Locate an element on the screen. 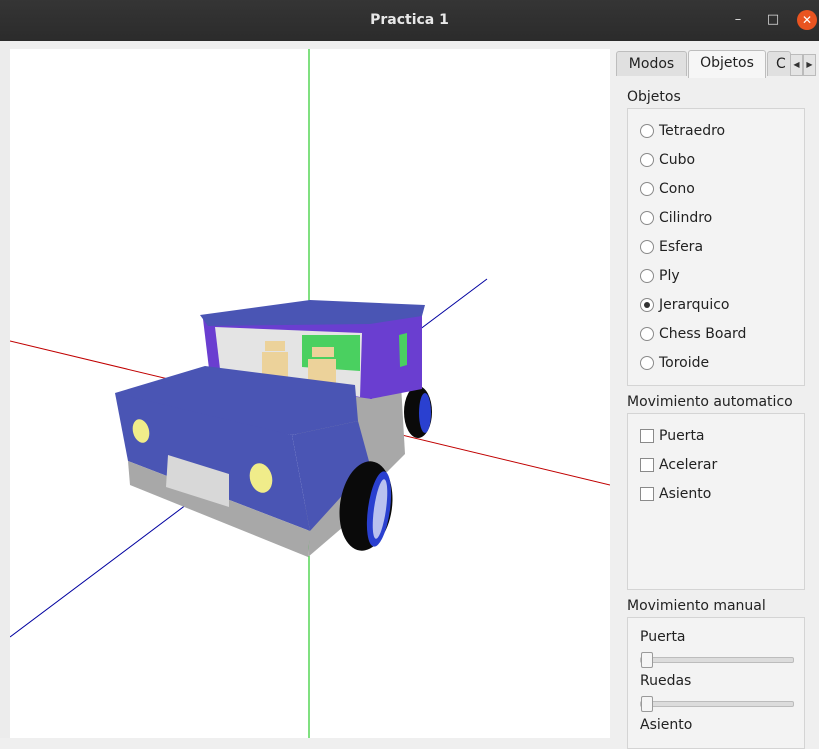  slider-puerta is located at coordinates (717, 660).